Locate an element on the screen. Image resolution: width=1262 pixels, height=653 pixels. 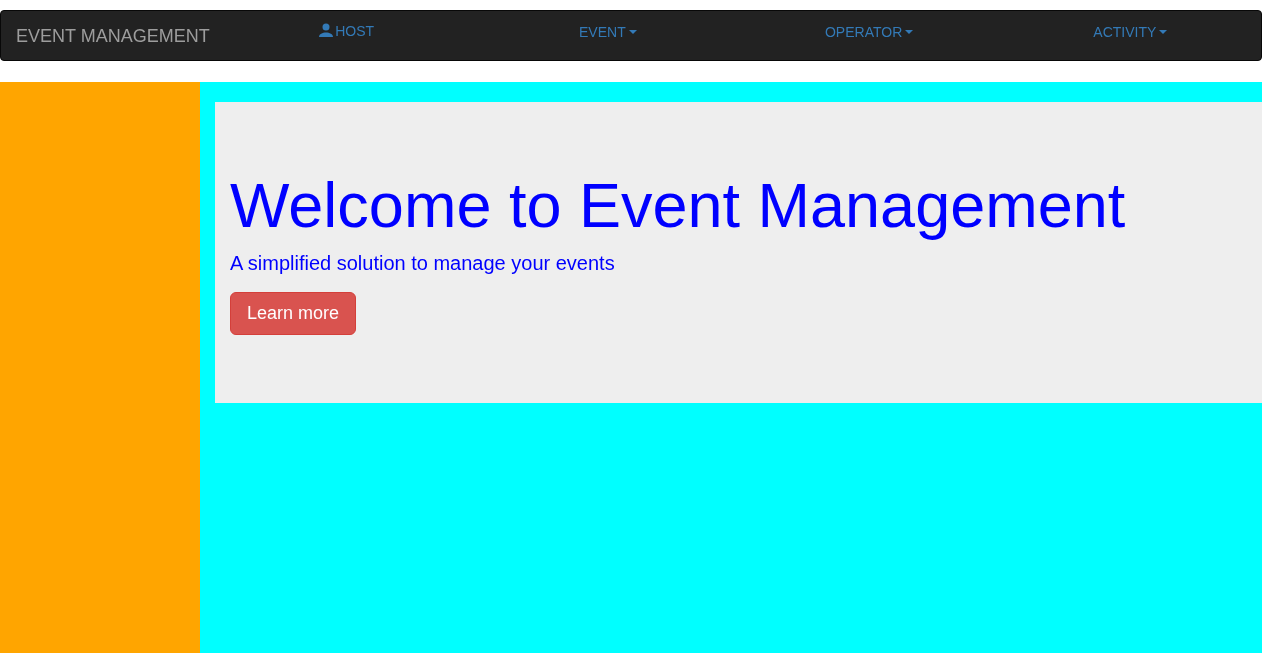
learn-more-button: Learn more is located at coordinates (293, 313).